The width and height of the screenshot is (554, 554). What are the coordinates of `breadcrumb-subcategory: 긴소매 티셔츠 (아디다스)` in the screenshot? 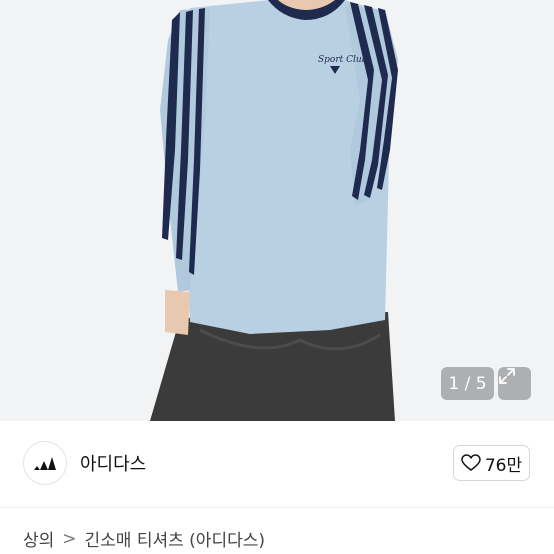 It's located at (175, 538).